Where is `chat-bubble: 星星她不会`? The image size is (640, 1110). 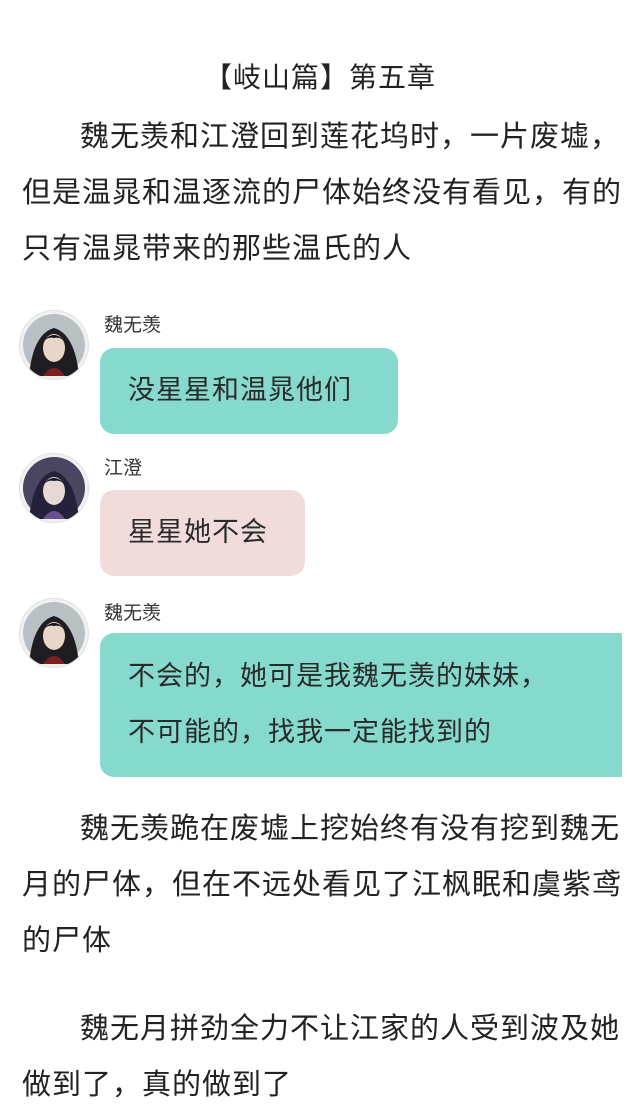
chat-bubble: 星星她不会 is located at coordinates (202, 533).